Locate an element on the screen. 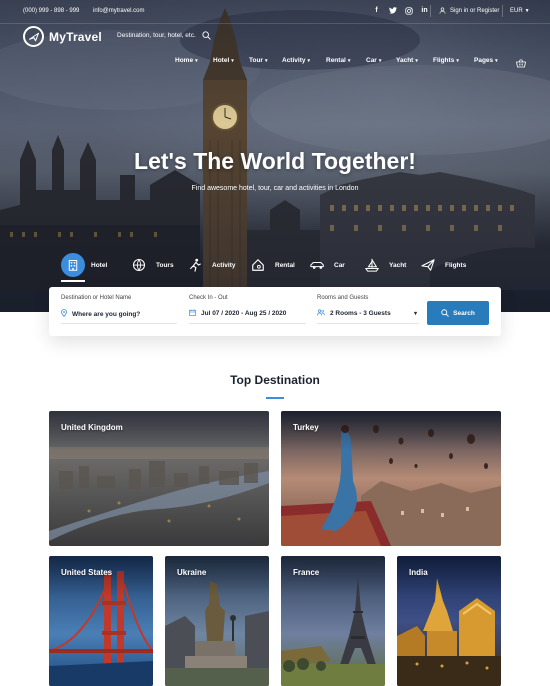 This screenshot has width=550, height=686. tab-car: Car is located at coordinates (333, 265).